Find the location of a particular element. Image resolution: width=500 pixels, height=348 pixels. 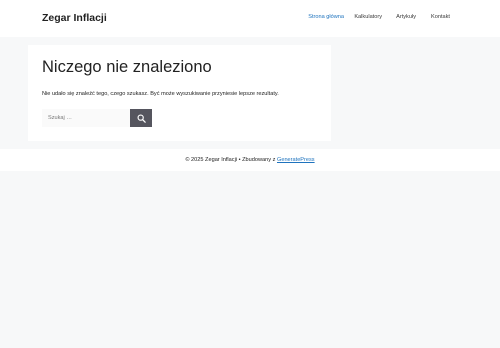

site-title-link: Zegar Inflacji is located at coordinates (74, 18).